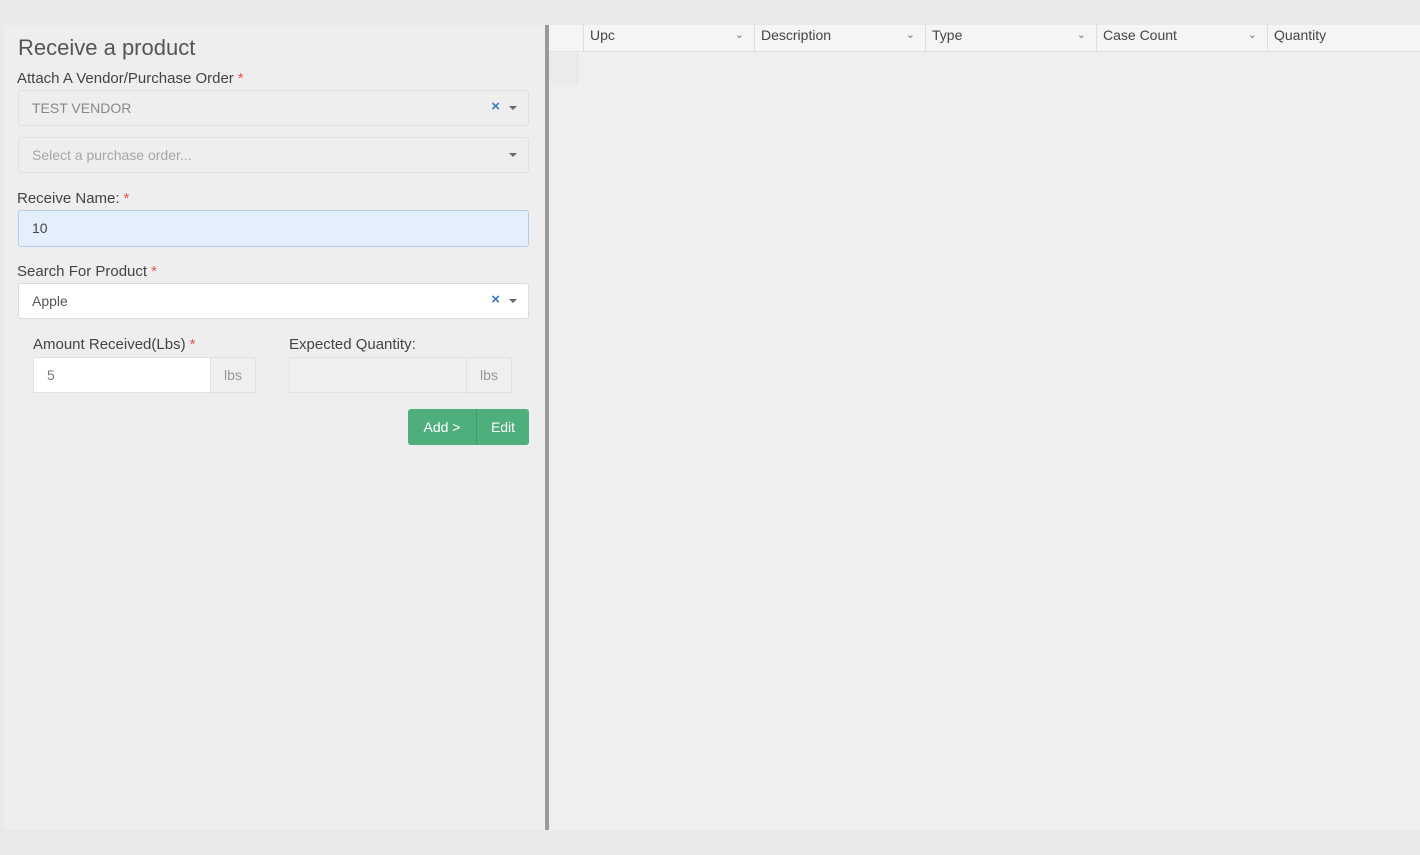  I want to click on add-button: Add >, so click(442, 427).